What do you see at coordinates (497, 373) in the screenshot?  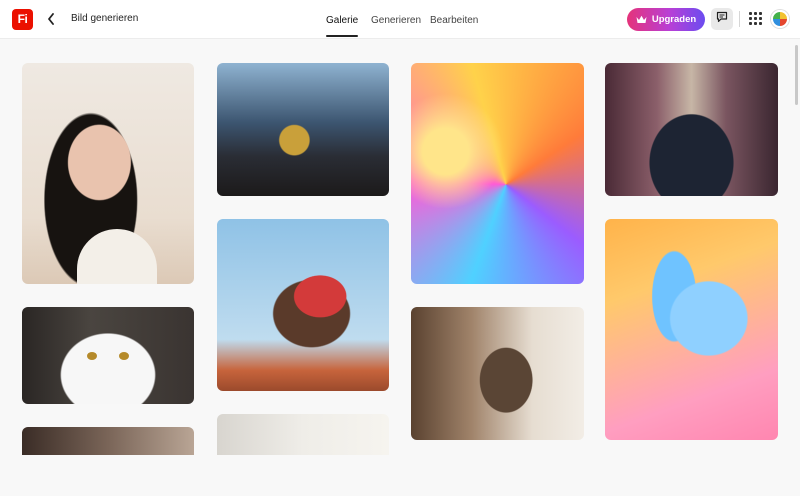 I see `gallery-item-woman-painting` at bounding box center [497, 373].